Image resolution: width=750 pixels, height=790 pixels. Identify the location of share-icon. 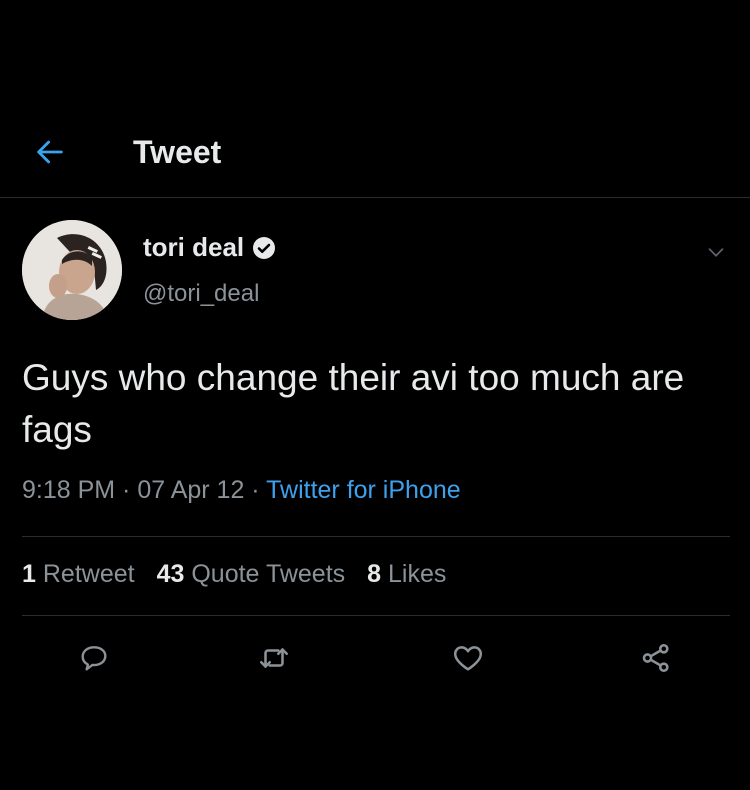
(655, 658).